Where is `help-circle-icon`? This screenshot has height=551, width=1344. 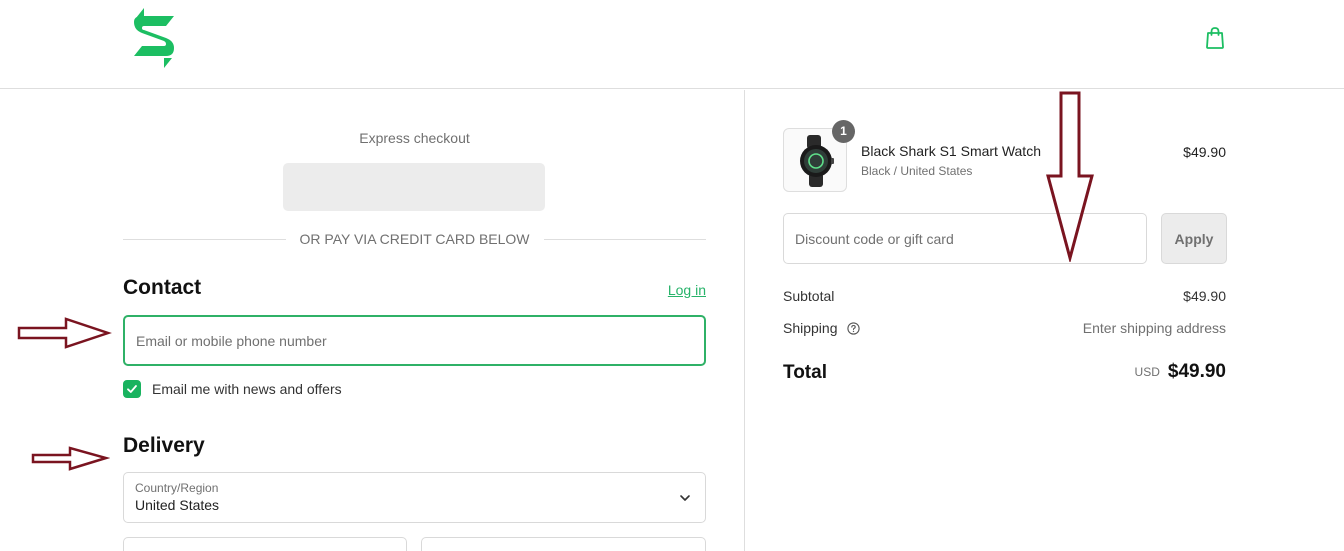 help-circle-icon is located at coordinates (854, 328).